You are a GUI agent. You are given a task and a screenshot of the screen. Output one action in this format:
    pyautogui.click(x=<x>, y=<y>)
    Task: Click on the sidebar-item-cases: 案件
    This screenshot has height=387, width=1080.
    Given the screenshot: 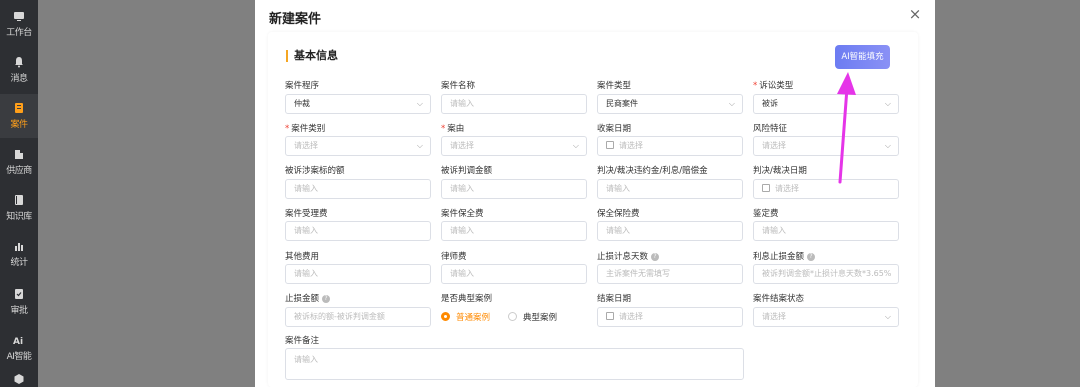 What is the action you would take?
    pyautogui.click(x=19, y=116)
    